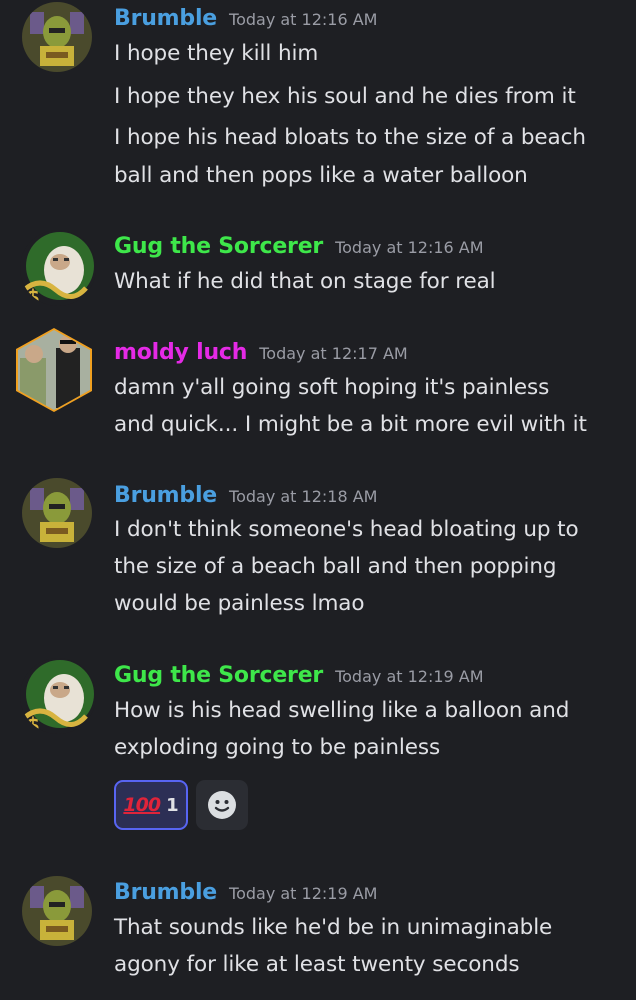 Image resolution: width=636 pixels, height=1000 pixels. I want to click on message-line: What if he did that on stage for real, so click(305, 281).